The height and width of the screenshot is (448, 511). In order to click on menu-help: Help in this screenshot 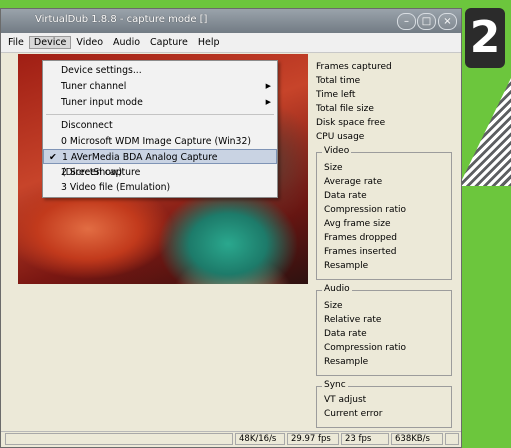, I will do `click(209, 42)`.